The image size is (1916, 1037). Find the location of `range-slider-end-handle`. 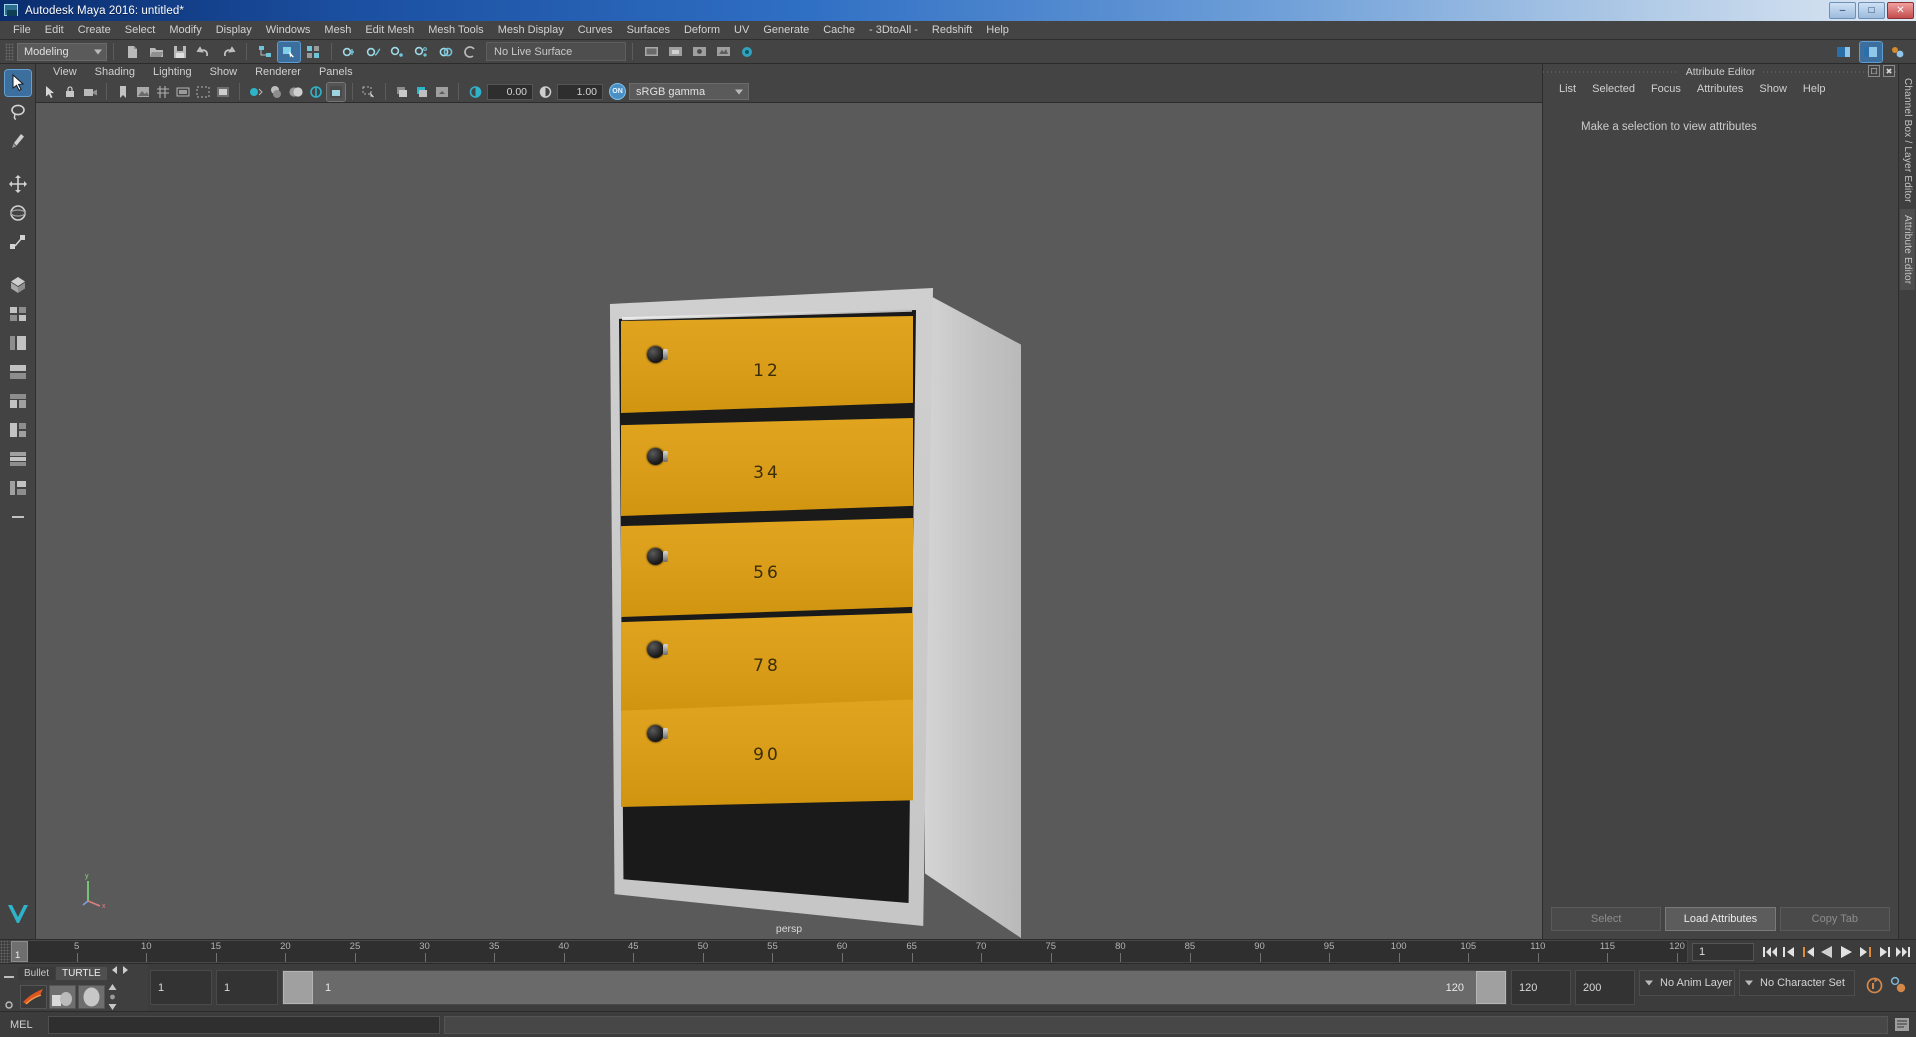

range-slider-end-handle is located at coordinates (1491, 987).